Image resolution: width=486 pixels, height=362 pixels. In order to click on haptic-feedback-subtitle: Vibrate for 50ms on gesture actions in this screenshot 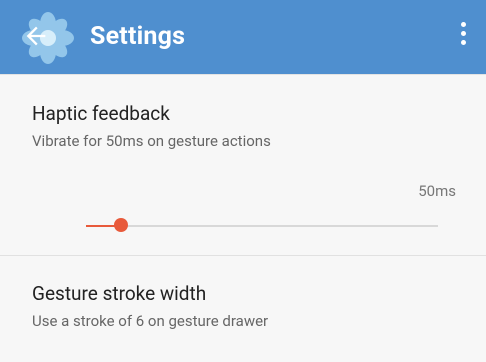, I will do `click(151, 141)`.